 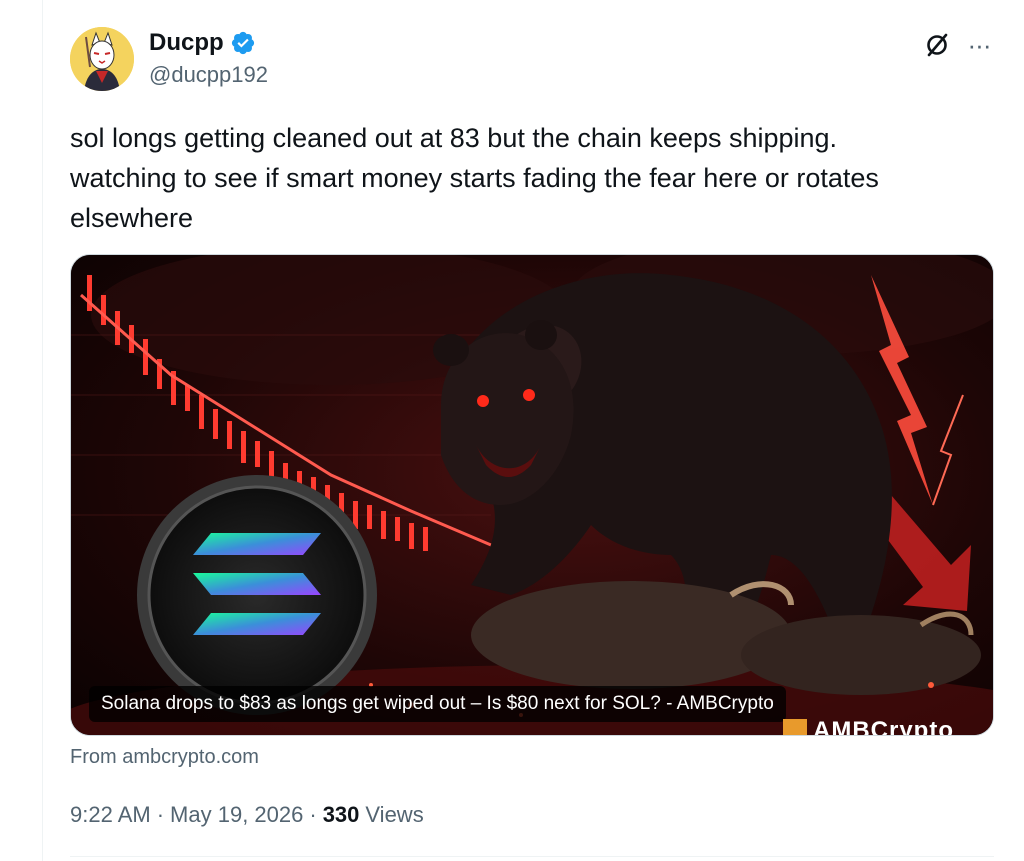 I want to click on ambcrypto-logo-icon, so click(x=795, y=727).